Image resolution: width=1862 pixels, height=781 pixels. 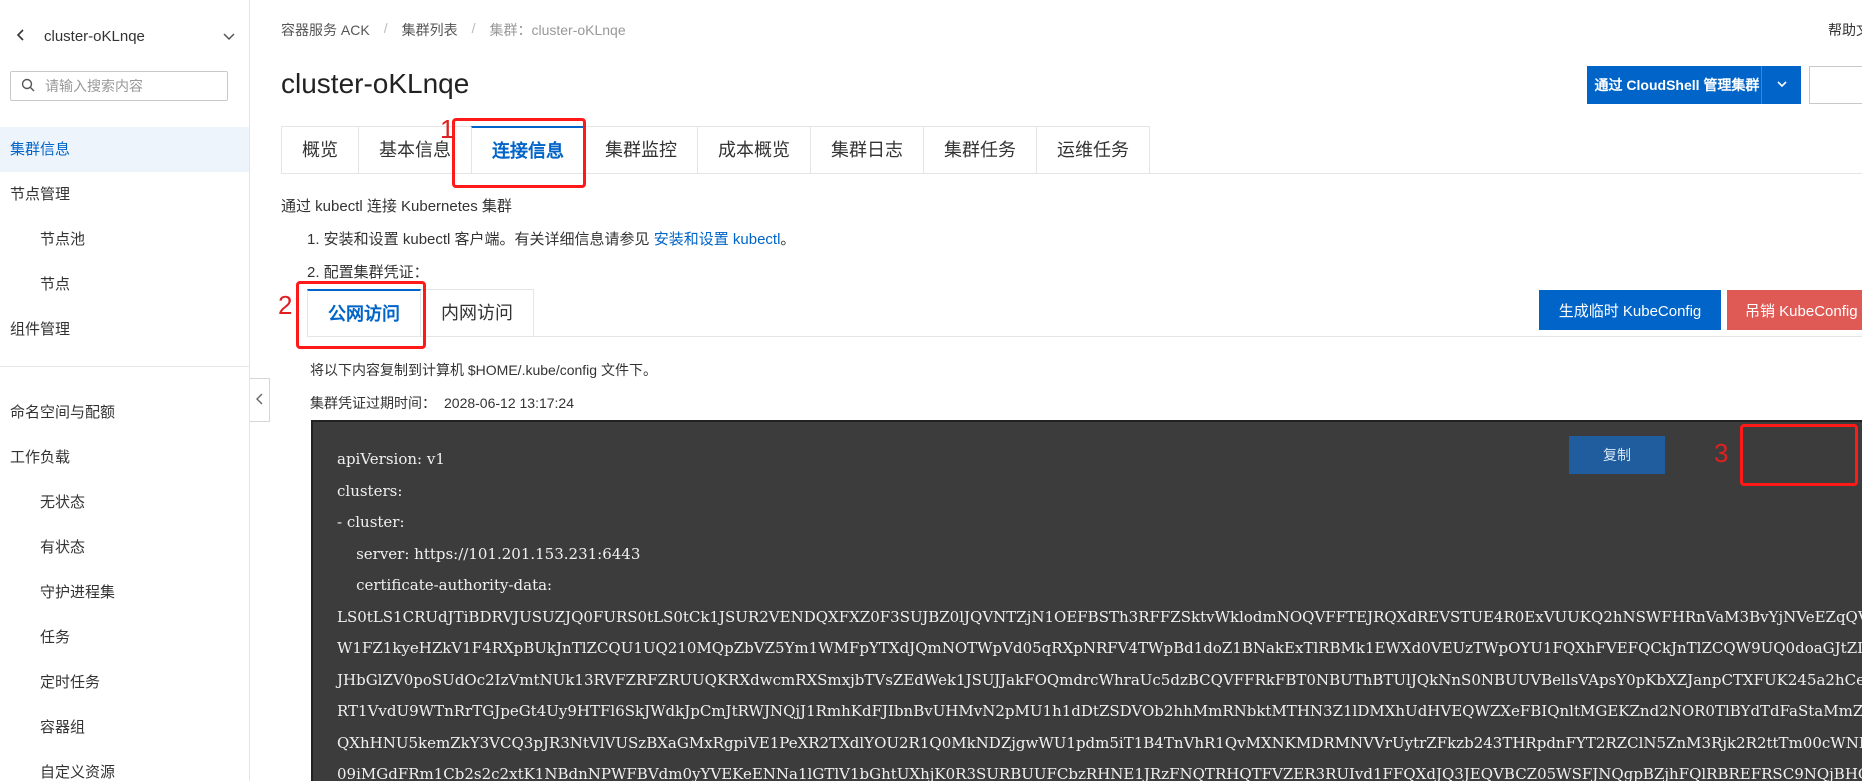 What do you see at coordinates (319, 150) in the screenshot?
I see `tab-overview: 概览` at bounding box center [319, 150].